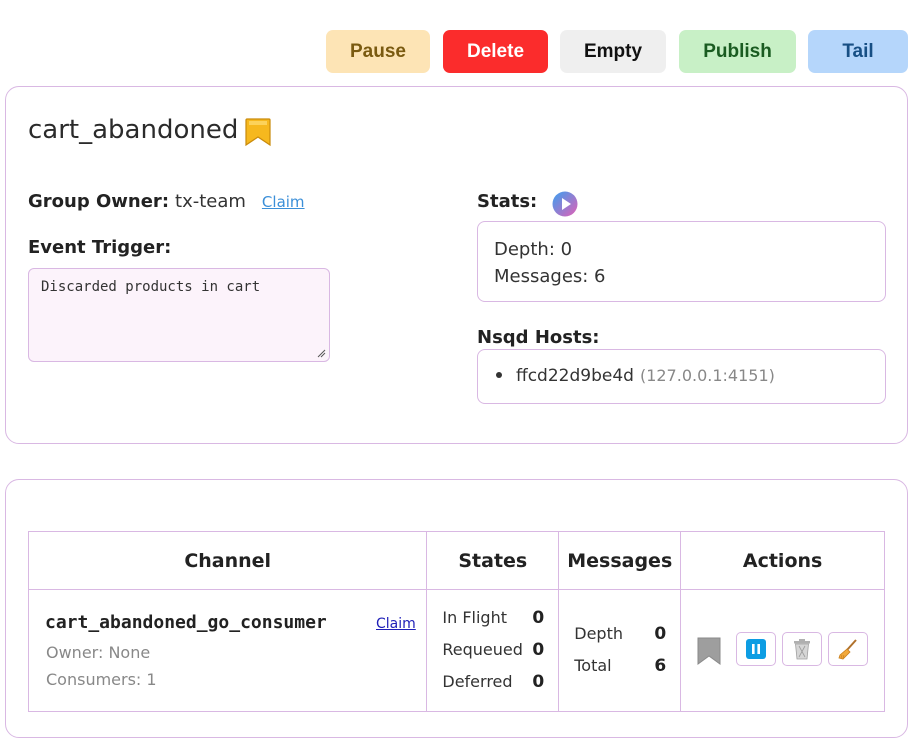 This screenshot has width=913, height=744. What do you see at coordinates (782, 560) in the screenshot?
I see `header-actions: Actions` at bounding box center [782, 560].